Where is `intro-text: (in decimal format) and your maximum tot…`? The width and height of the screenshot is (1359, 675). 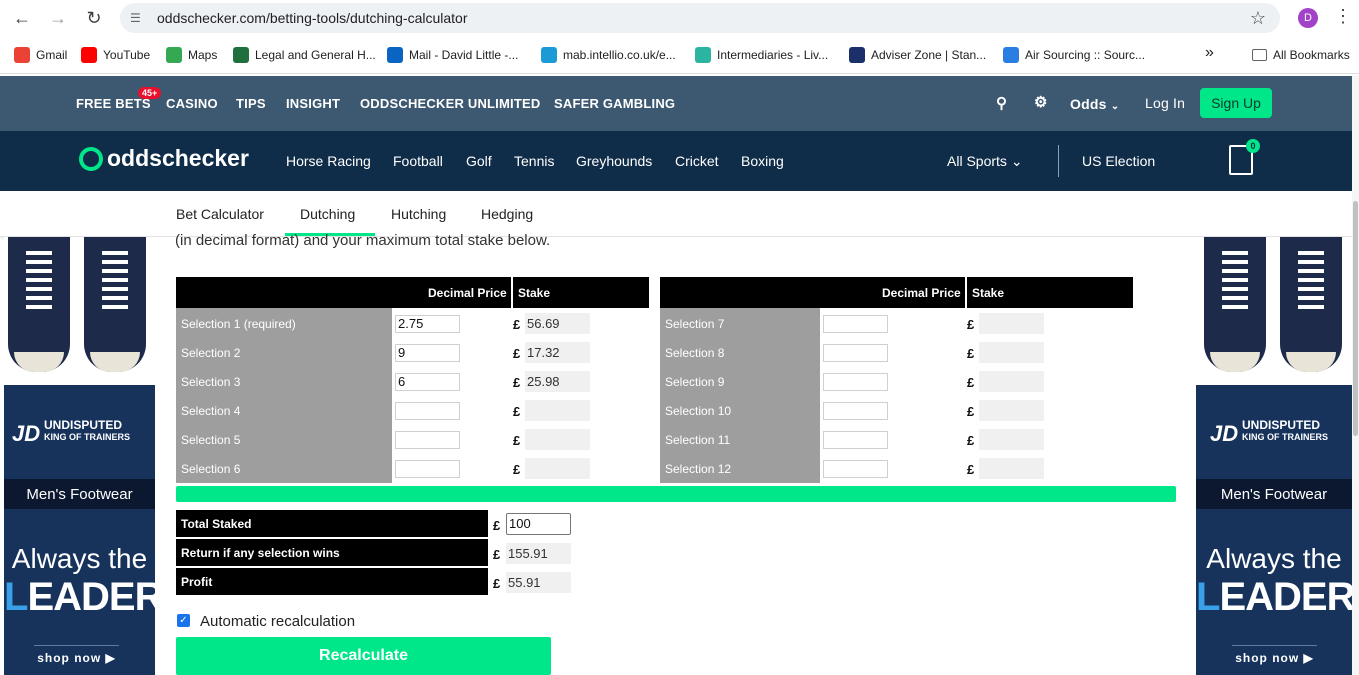 intro-text: (in decimal format) and your maximum tot… is located at coordinates (363, 240).